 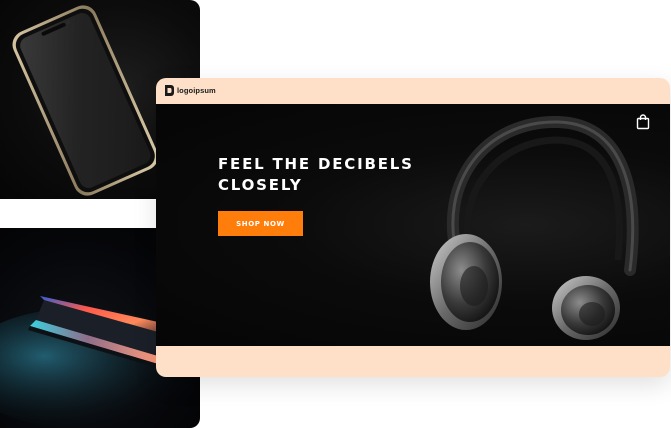 I want to click on browser-header: logoipsum, so click(x=413, y=91).